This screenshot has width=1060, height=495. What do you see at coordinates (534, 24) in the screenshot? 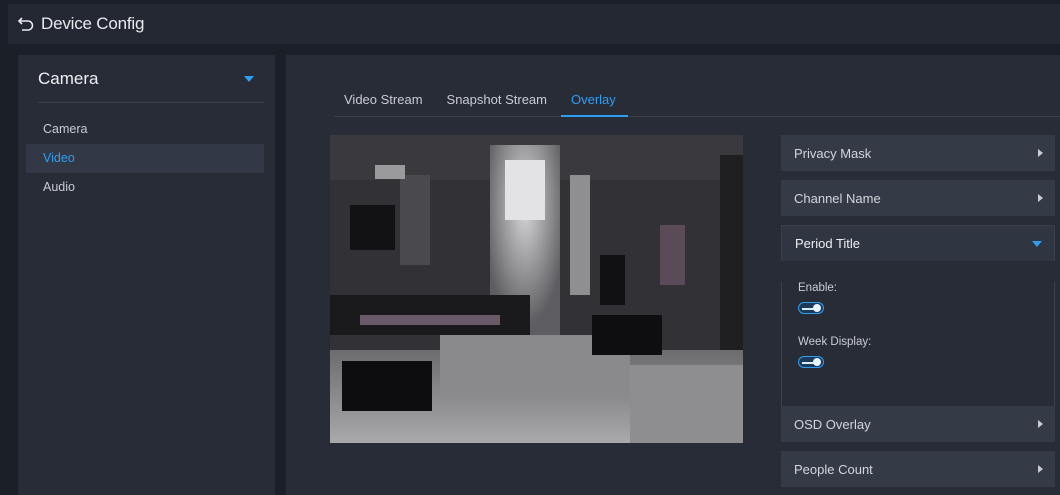
I see `top-bar: Device Config` at bounding box center [534, 24].